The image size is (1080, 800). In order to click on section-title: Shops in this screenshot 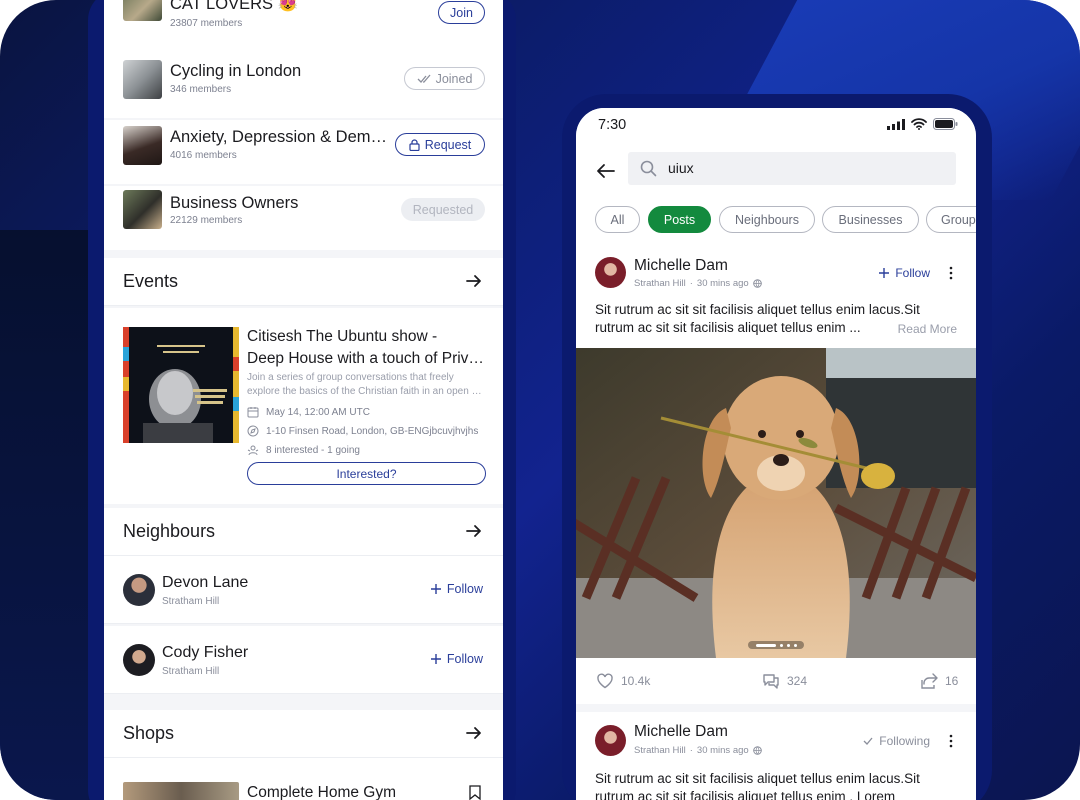, I will do `click(149, 733)`.